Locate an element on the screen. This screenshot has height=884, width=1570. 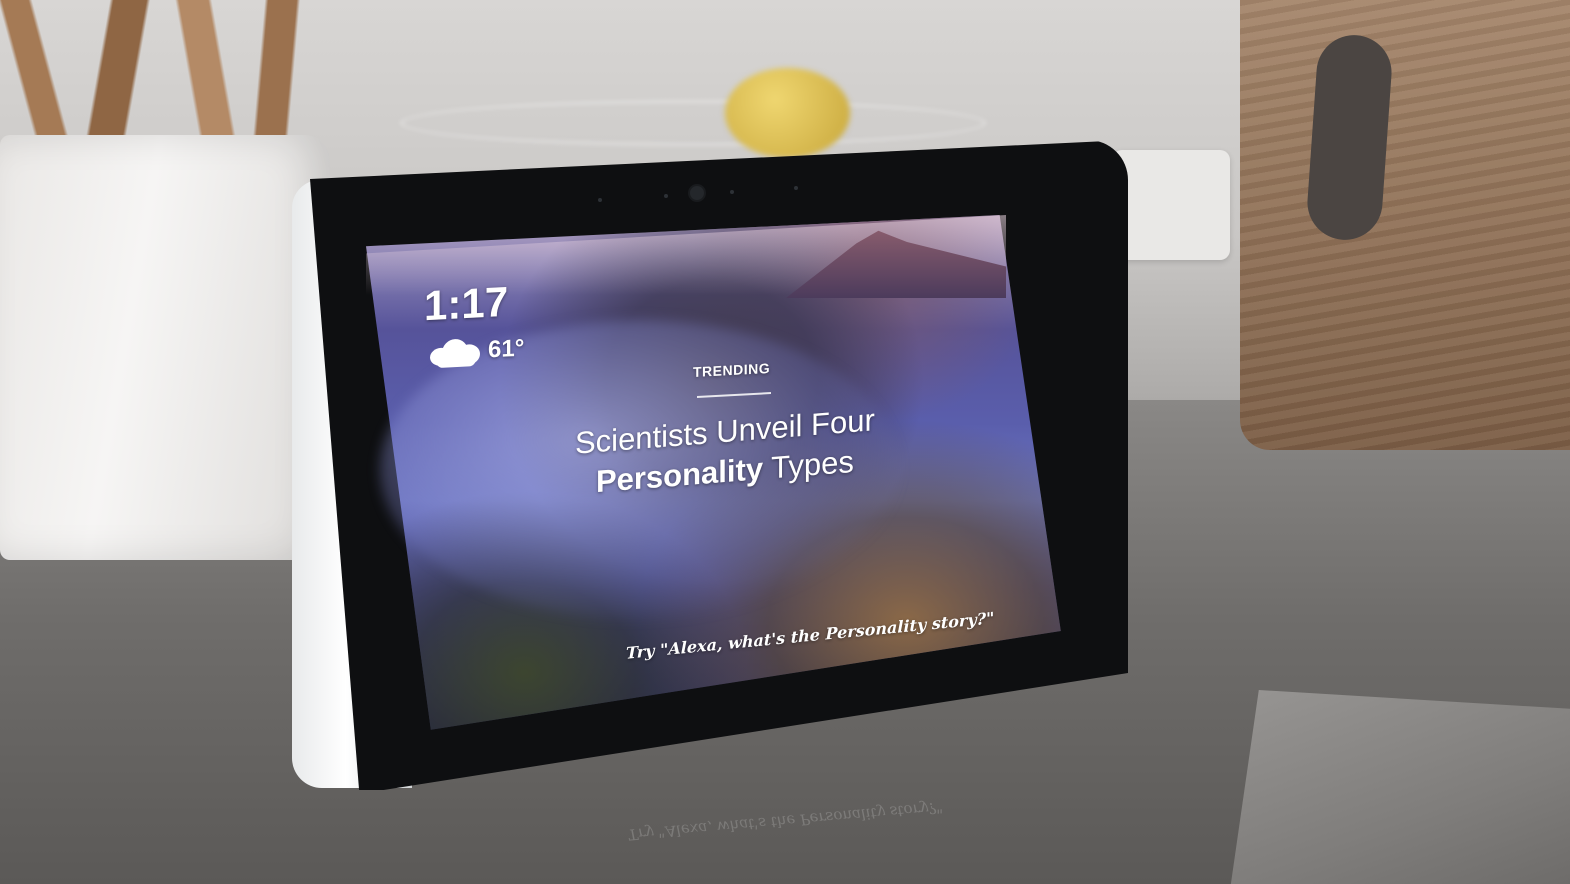
glass-bowl is located at coordinates (693, 123).